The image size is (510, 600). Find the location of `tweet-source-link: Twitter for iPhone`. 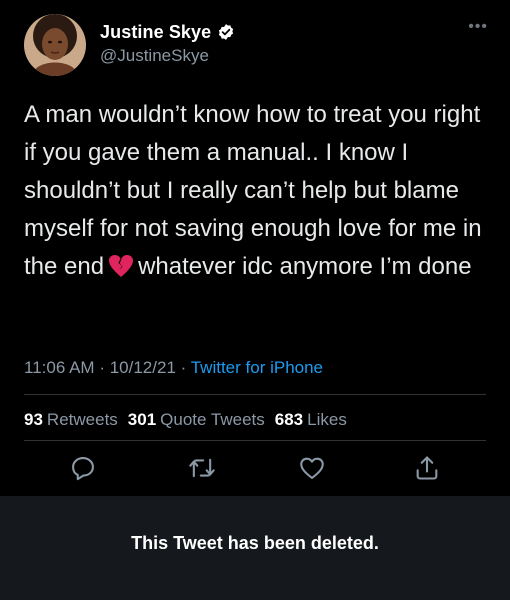

tweet-source-link: Twitter for iPhone is located at coordinates (257, 367).